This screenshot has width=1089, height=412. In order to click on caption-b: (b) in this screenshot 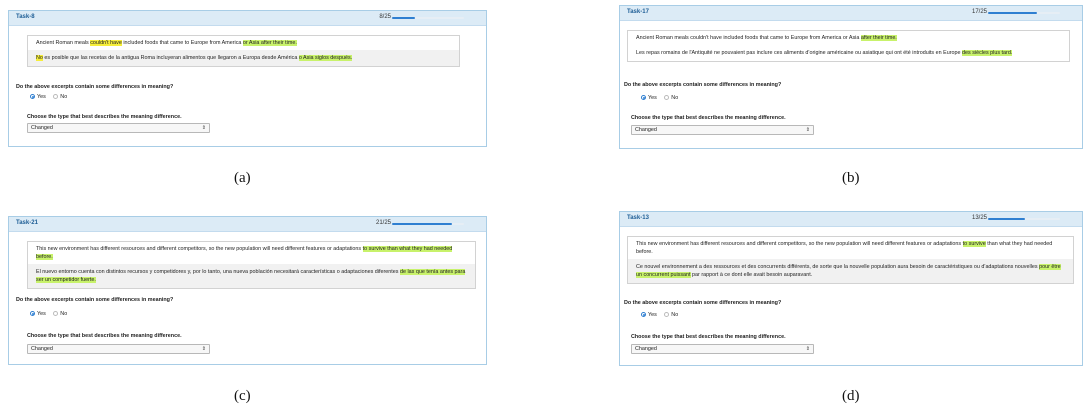, I will do `click(851, 178)`.